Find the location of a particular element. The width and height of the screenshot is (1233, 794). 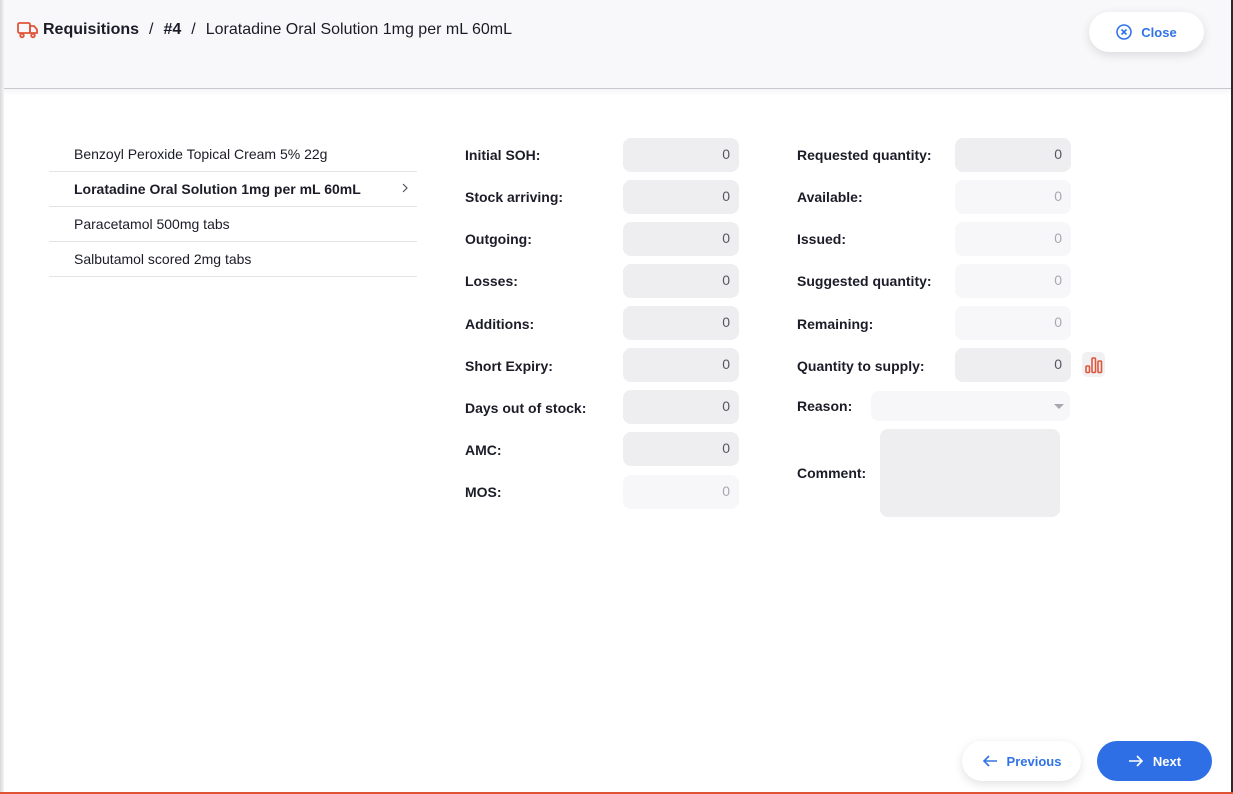

short-expiry-label: Short Expiry: is located at coordinates (509, 366).